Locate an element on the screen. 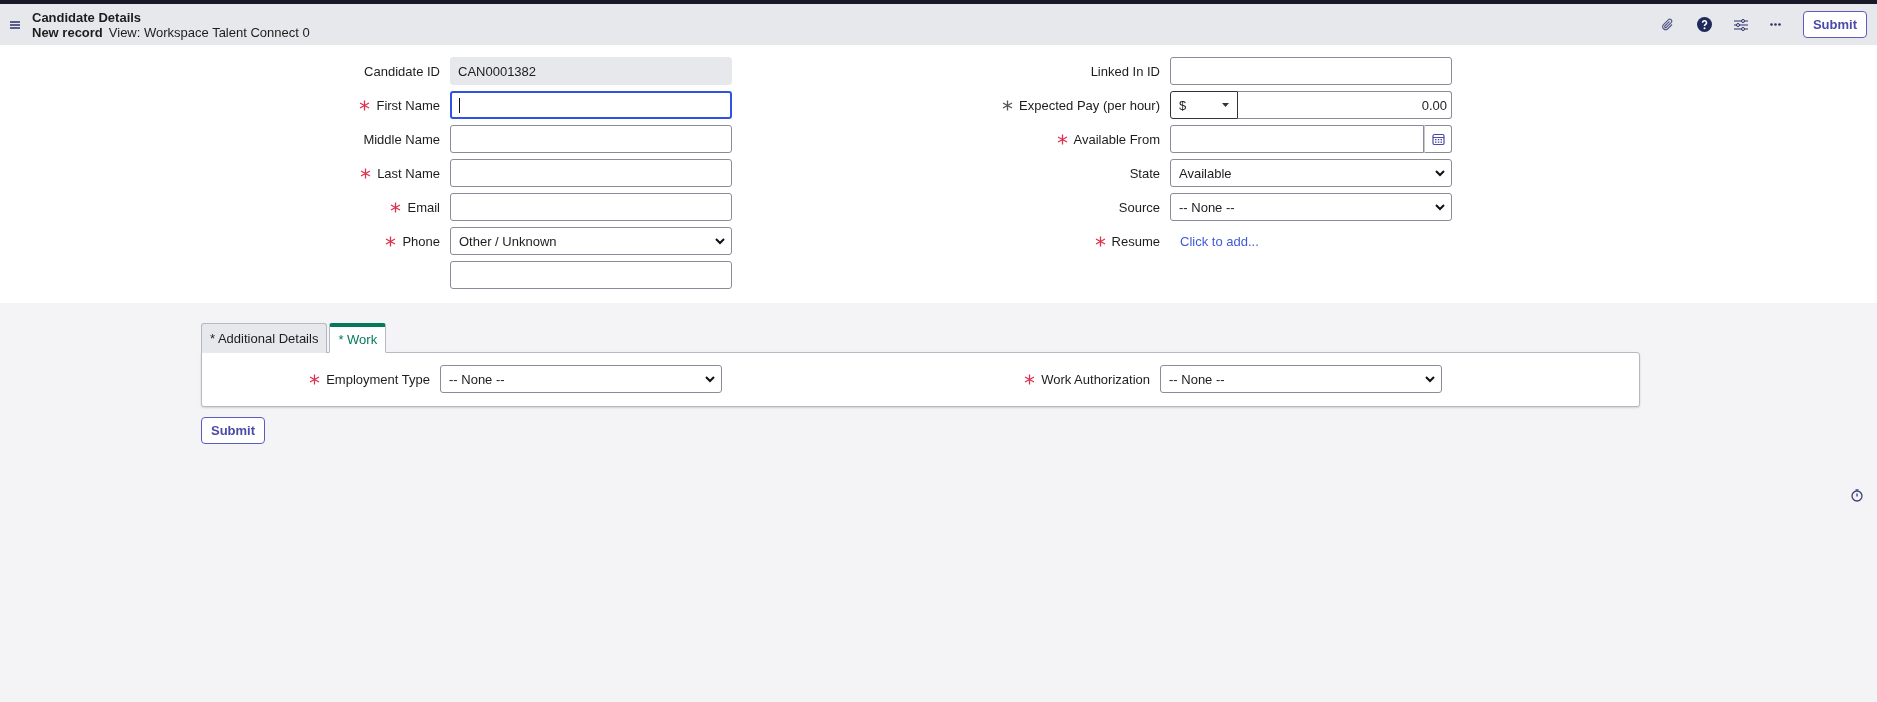  paperclip-icon is located at coordinates (1667, 24).